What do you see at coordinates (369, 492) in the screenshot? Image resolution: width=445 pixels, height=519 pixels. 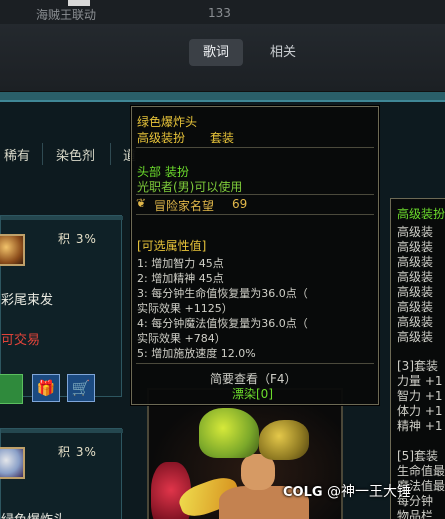 I see `watermark-text: @神一王大锤` at bounding box center [369, 492].